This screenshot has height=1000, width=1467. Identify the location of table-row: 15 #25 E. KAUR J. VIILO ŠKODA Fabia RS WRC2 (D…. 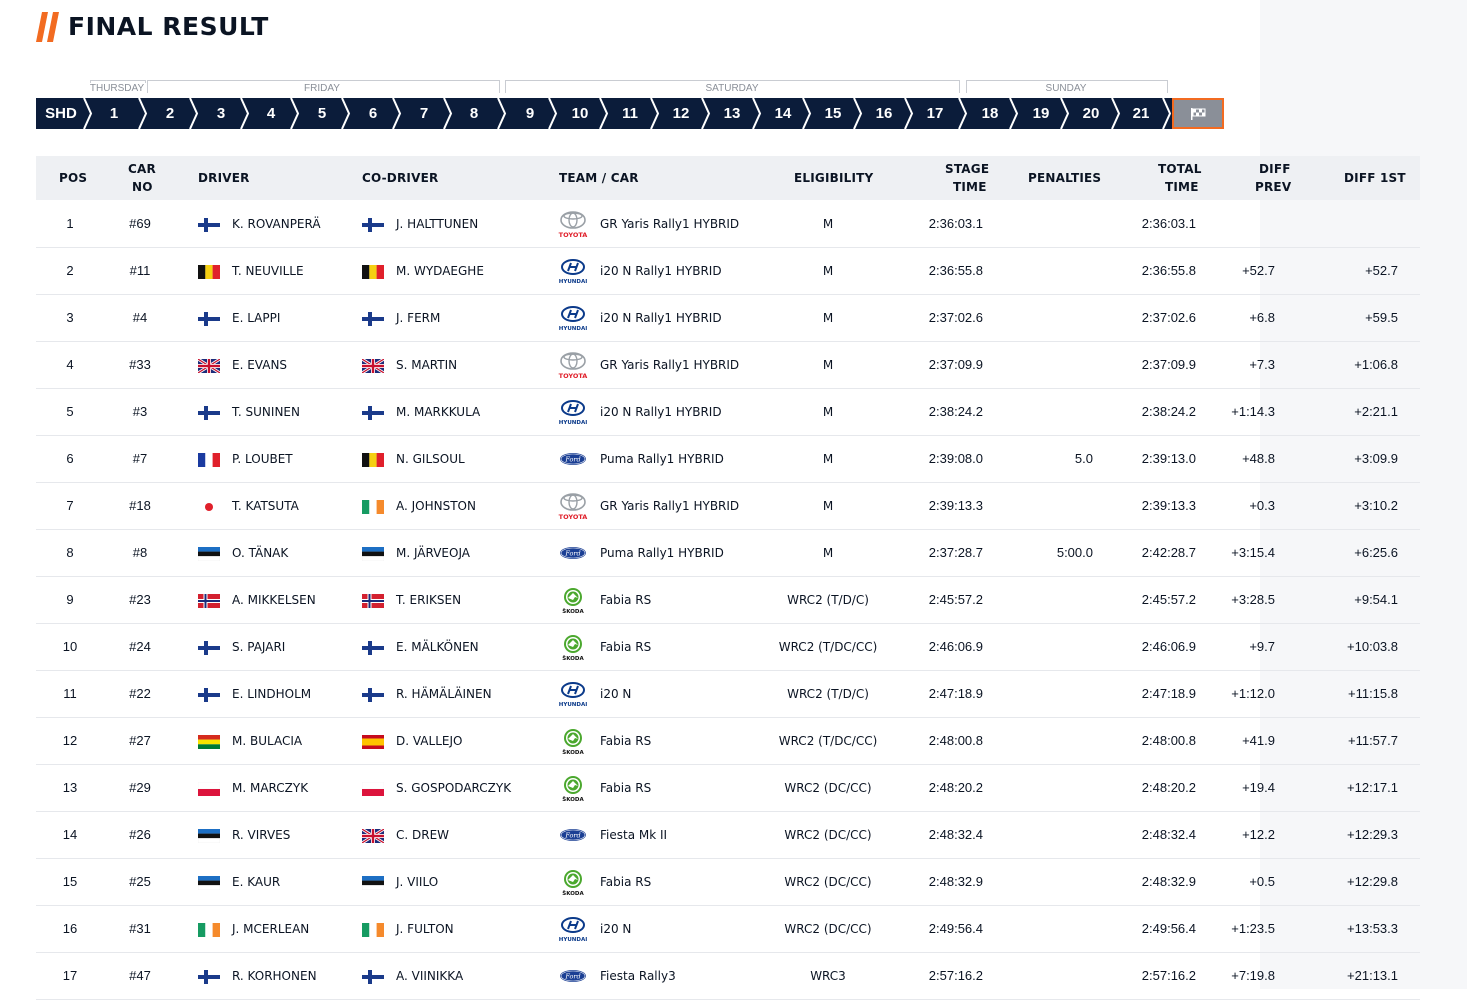
(728, 882).